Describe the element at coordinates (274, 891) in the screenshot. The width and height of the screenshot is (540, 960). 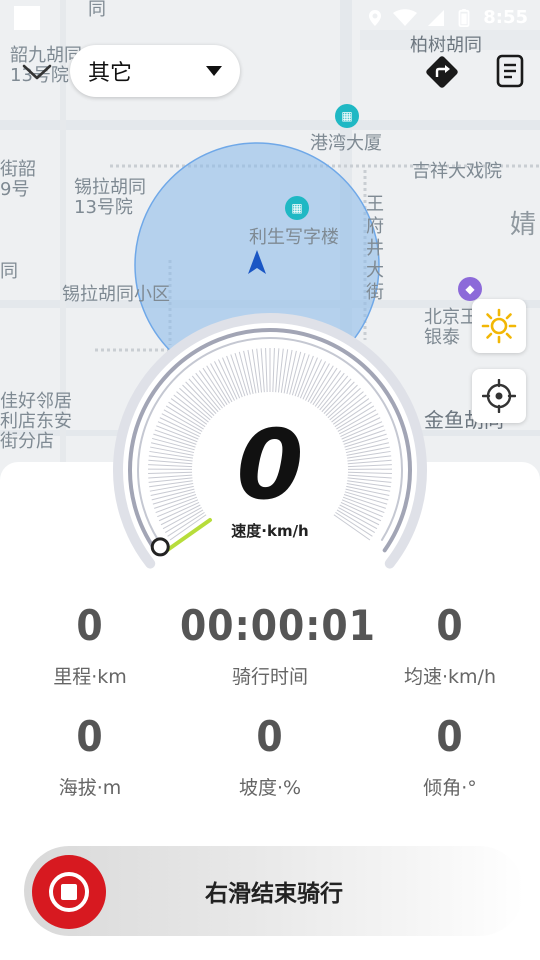
I see `end-ride-slider: 右滑结束骑行` at that location.